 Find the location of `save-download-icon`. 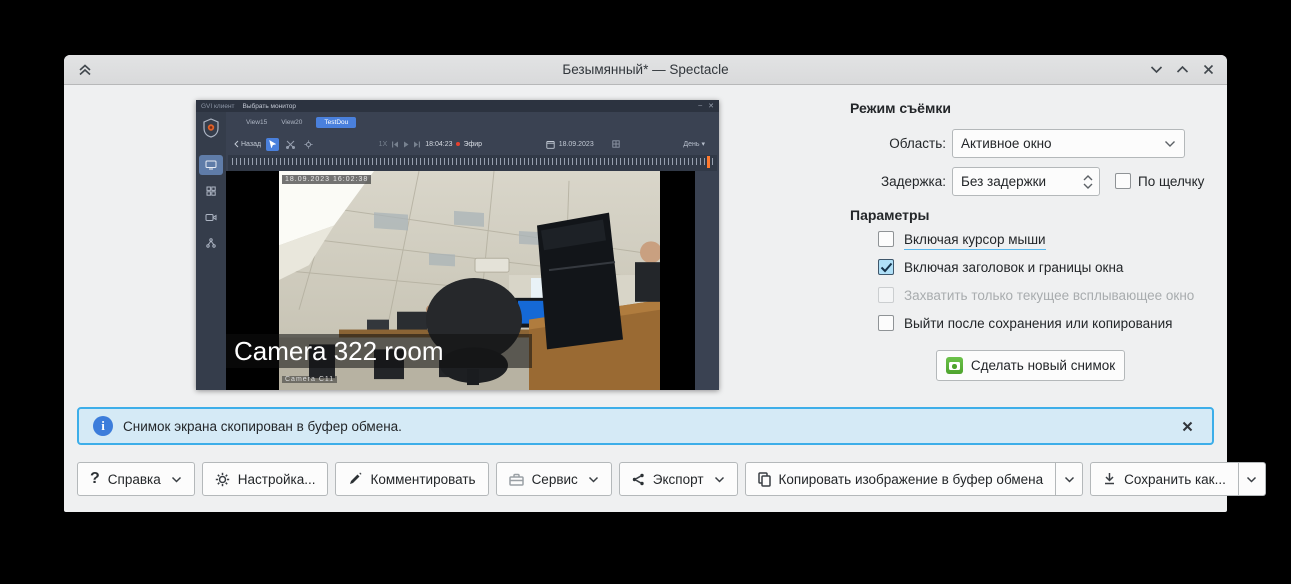

save-download-icon is located at coordinates (1109, 479).